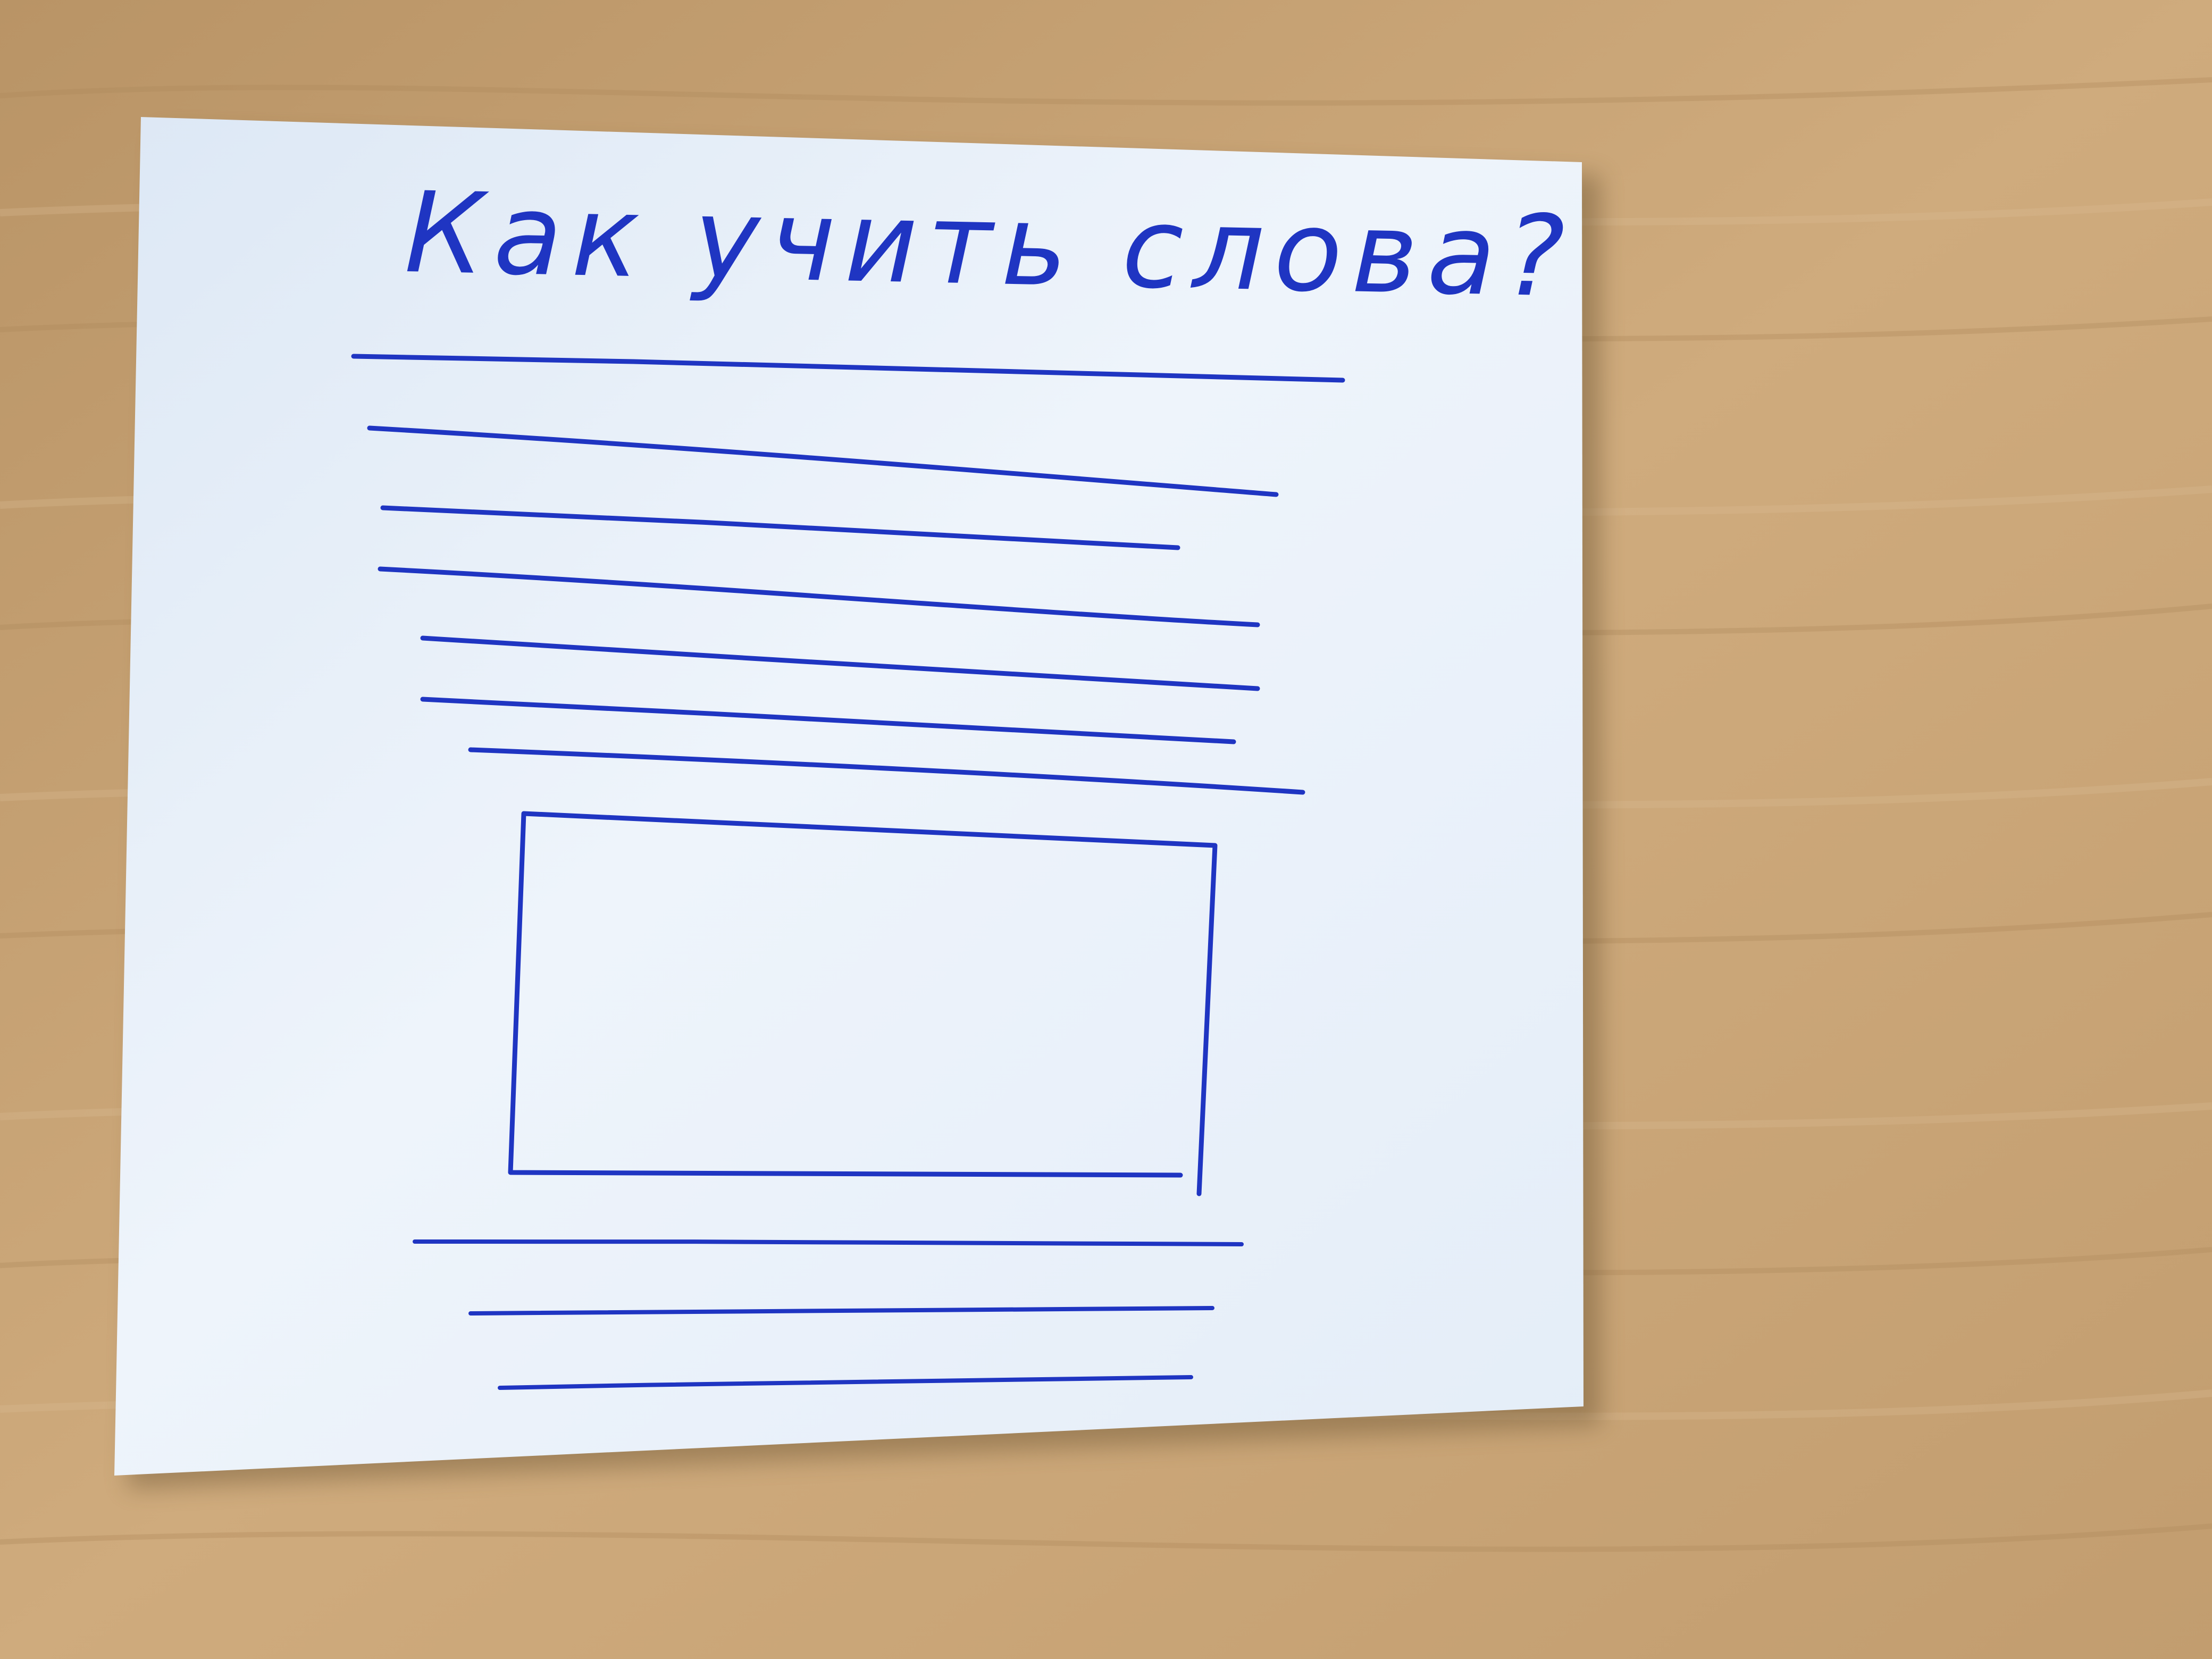 The image size is (2212, 1659). I want to click on sketch-title: Как учить слова?, so click(990, 244).